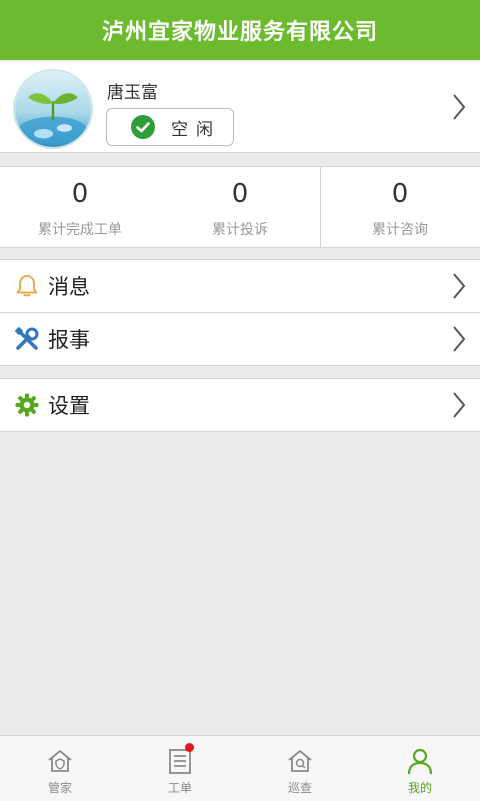 The image size is (480, 801). I want to click on app-header: 泸州宜家物业服务有限公司, so click(240, 30).